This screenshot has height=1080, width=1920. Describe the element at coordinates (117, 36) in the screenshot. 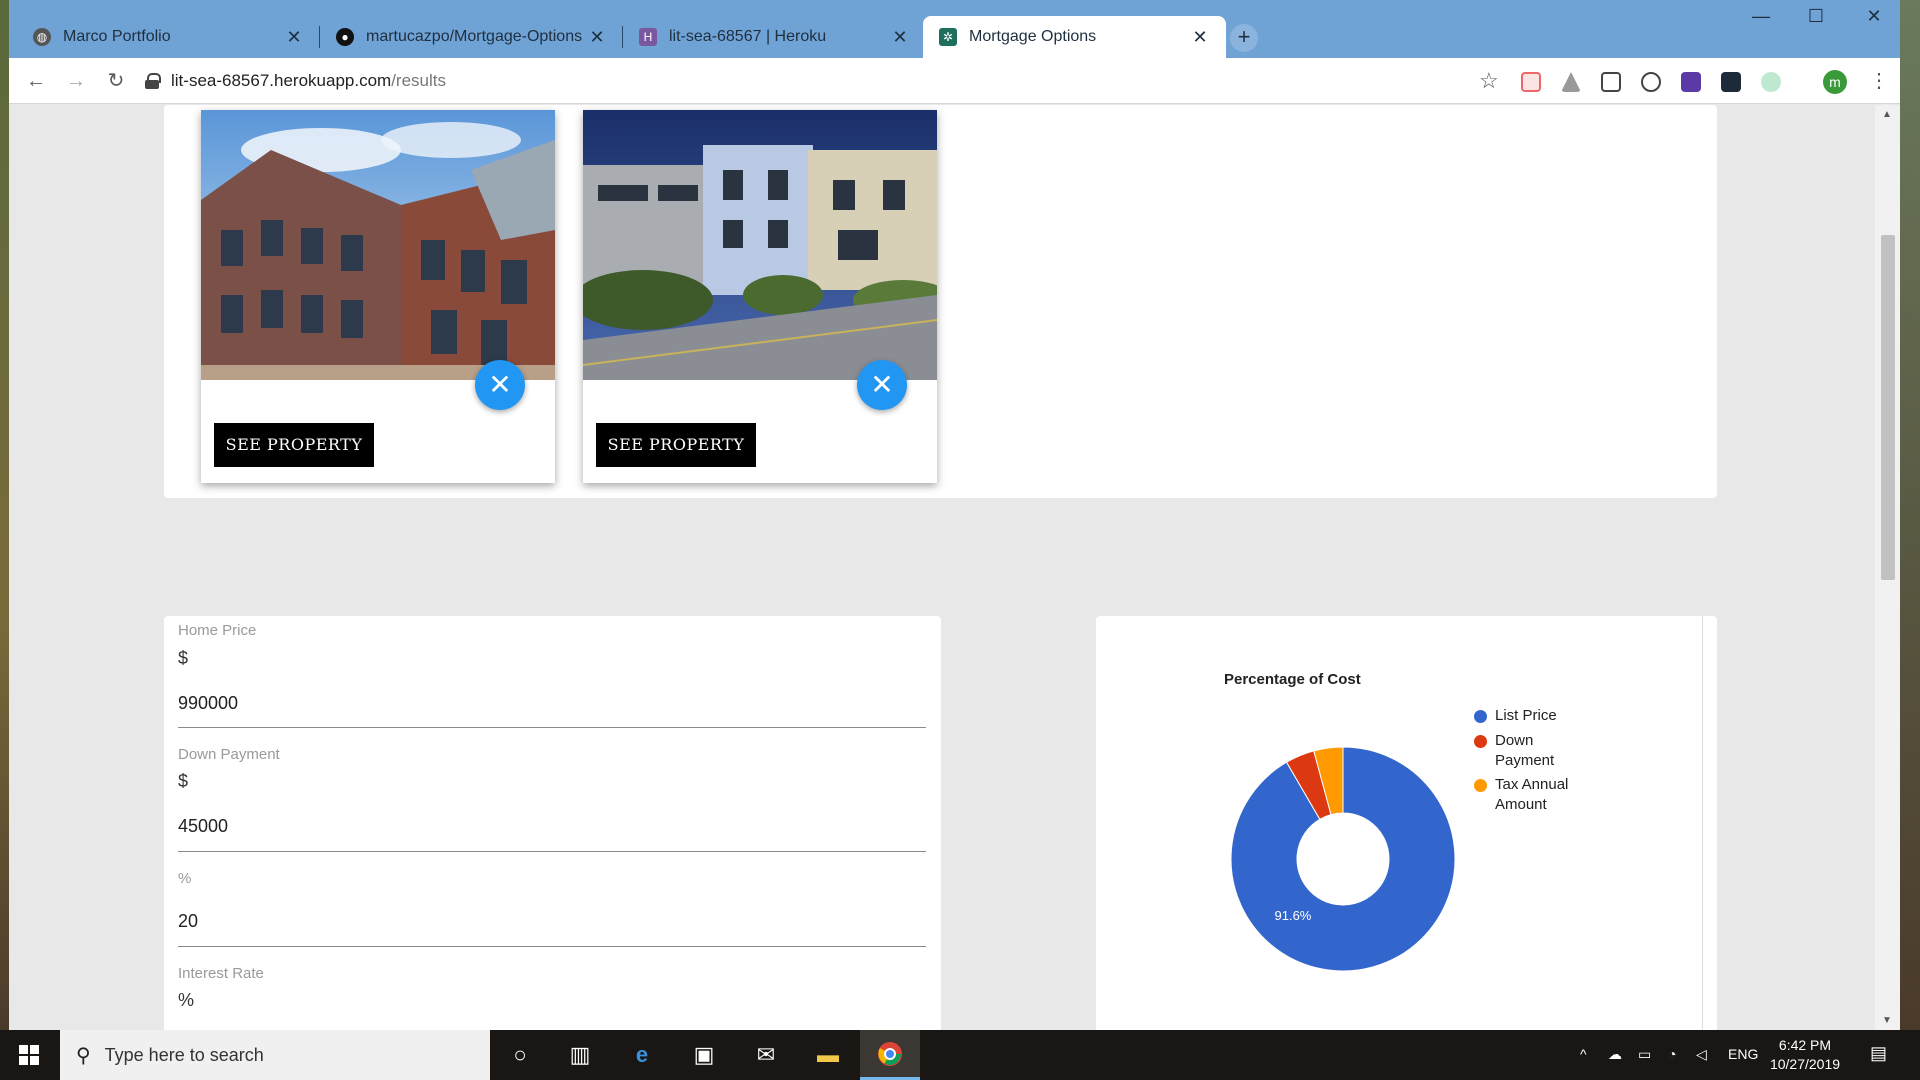

I see `tab-title: Marco Portfolio` at that location.